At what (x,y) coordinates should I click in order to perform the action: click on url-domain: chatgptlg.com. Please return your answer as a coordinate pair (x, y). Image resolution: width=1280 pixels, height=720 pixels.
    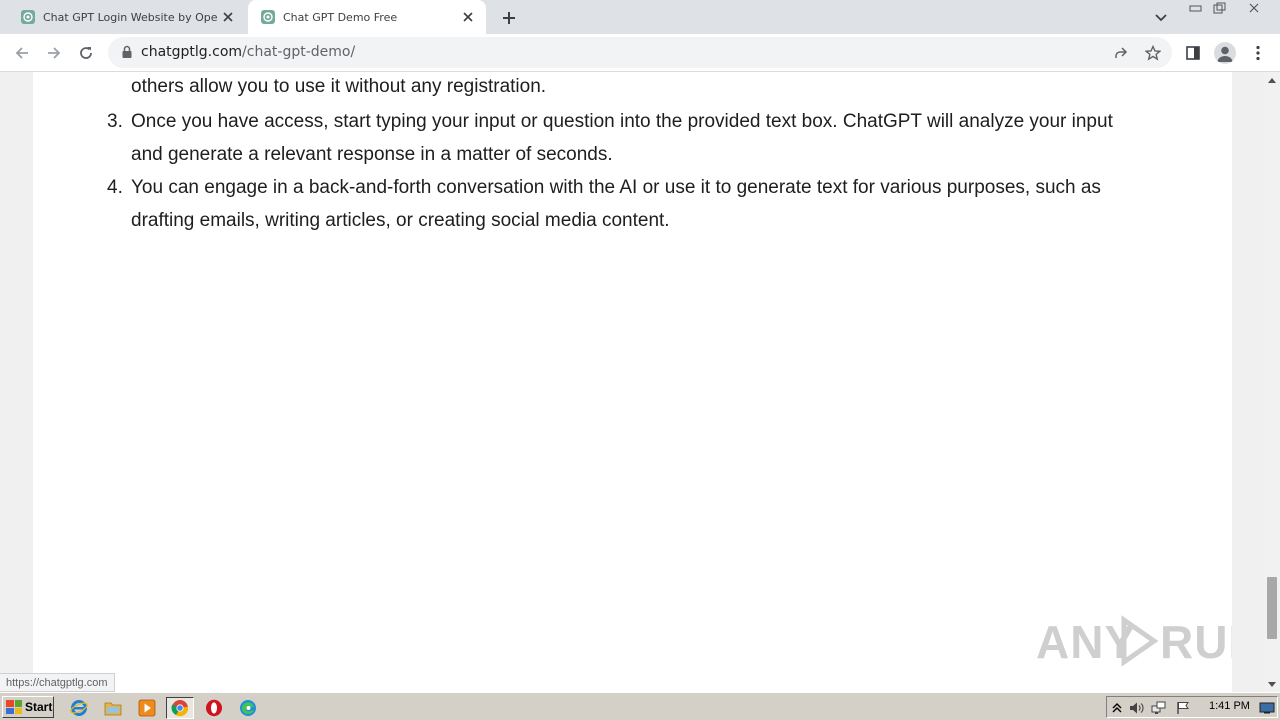
    Looking at the image, I should click on (192, 52).